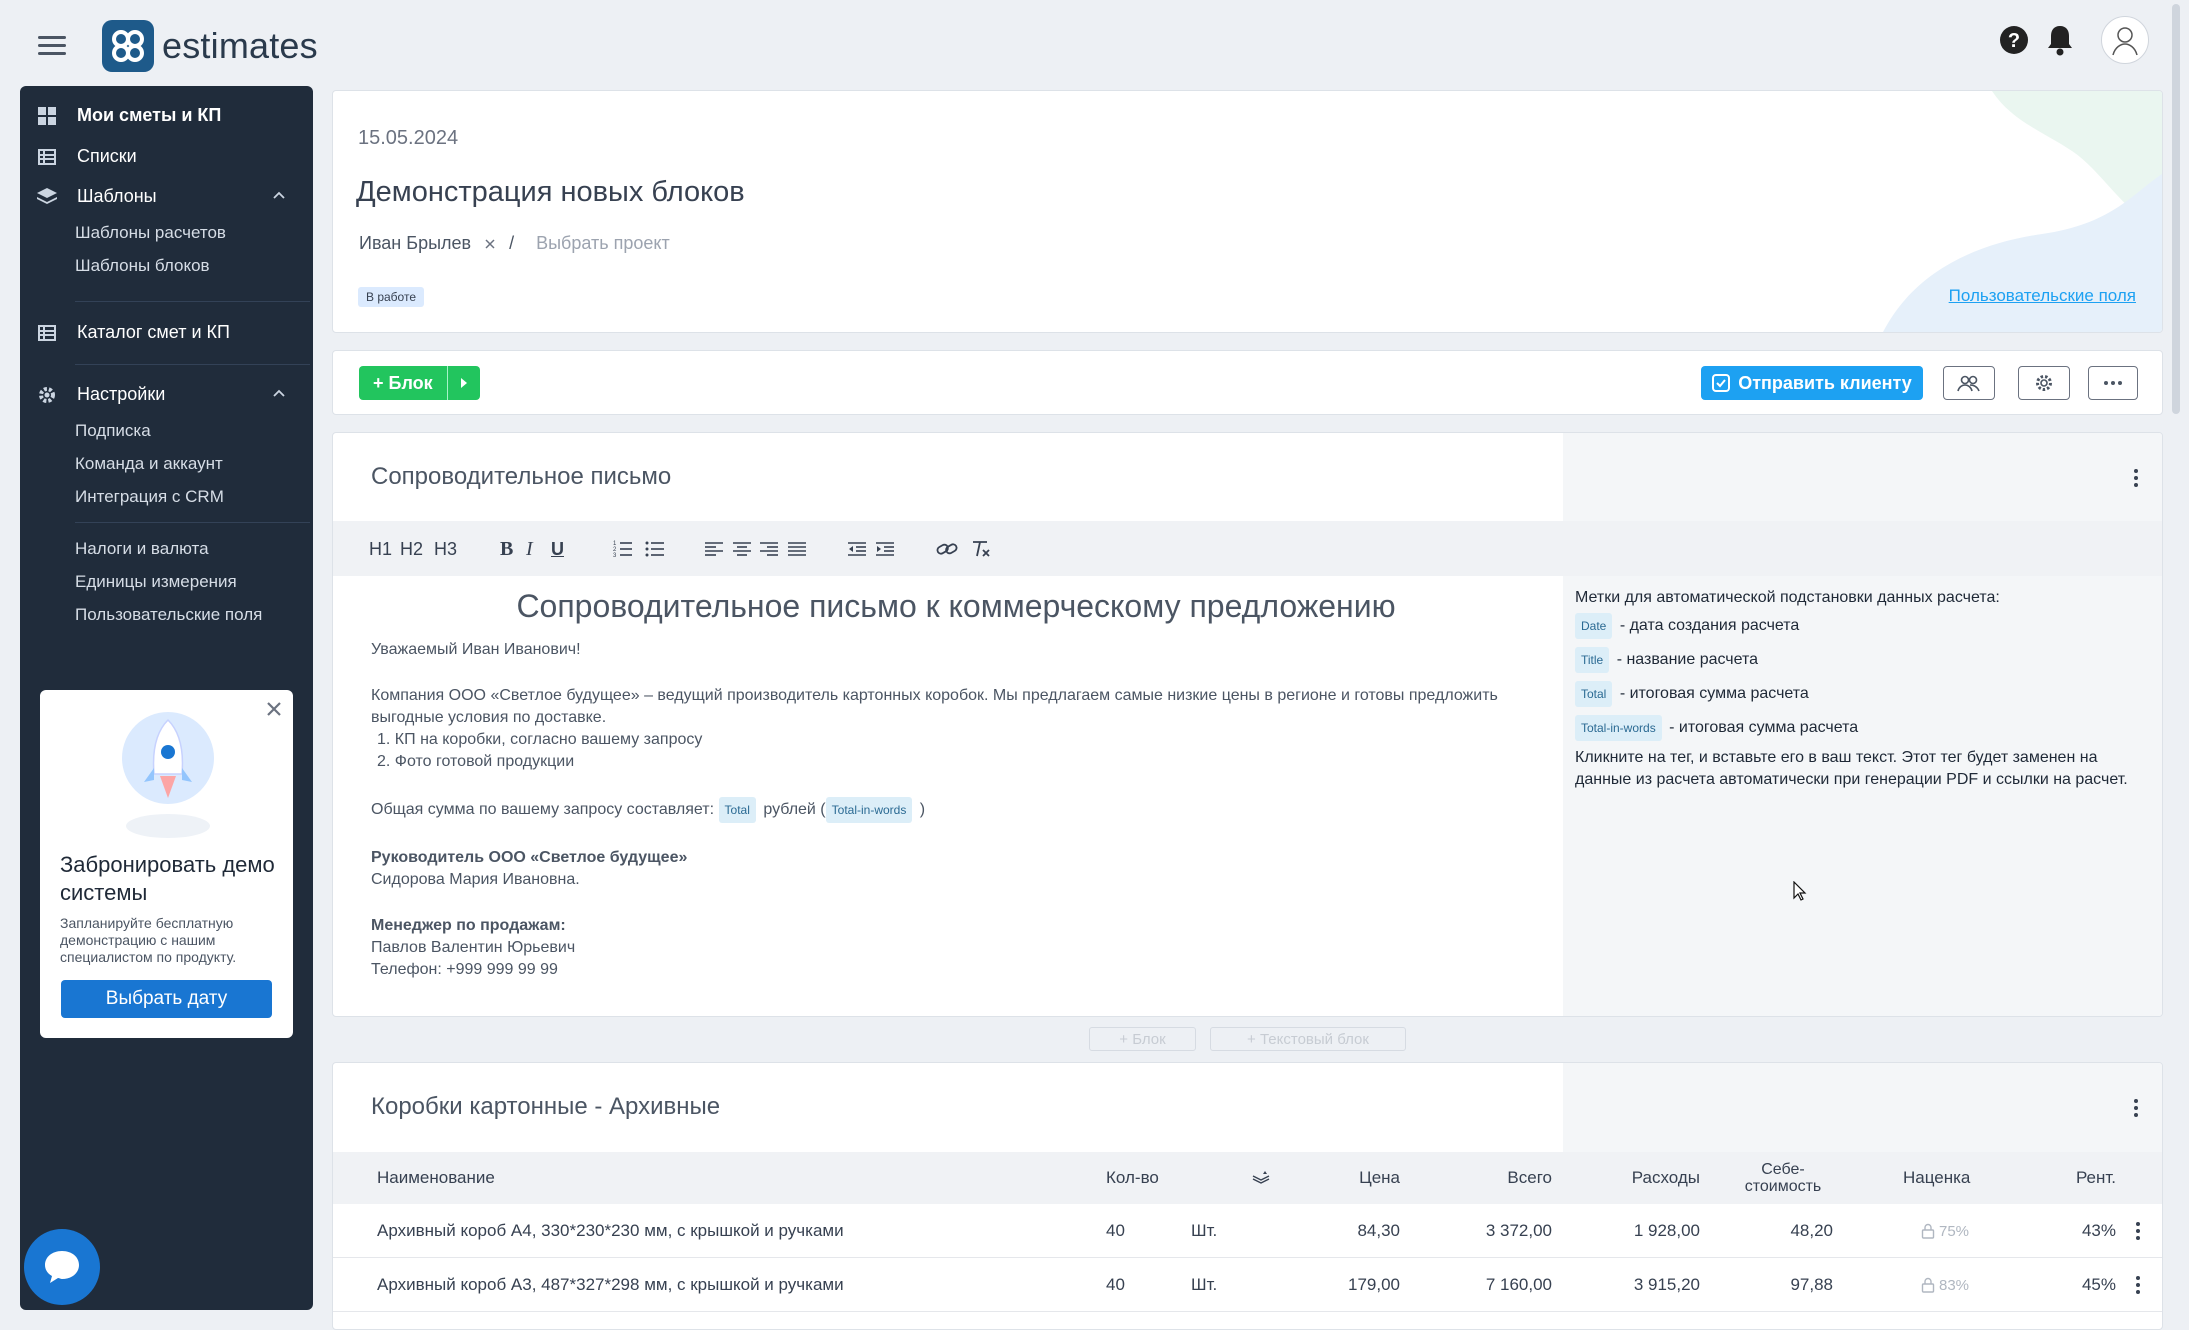  What do you see at coordinates (436, 1178) in the screenshot?
I see `col-name: Наименование` at bounding box center [436, 1178].